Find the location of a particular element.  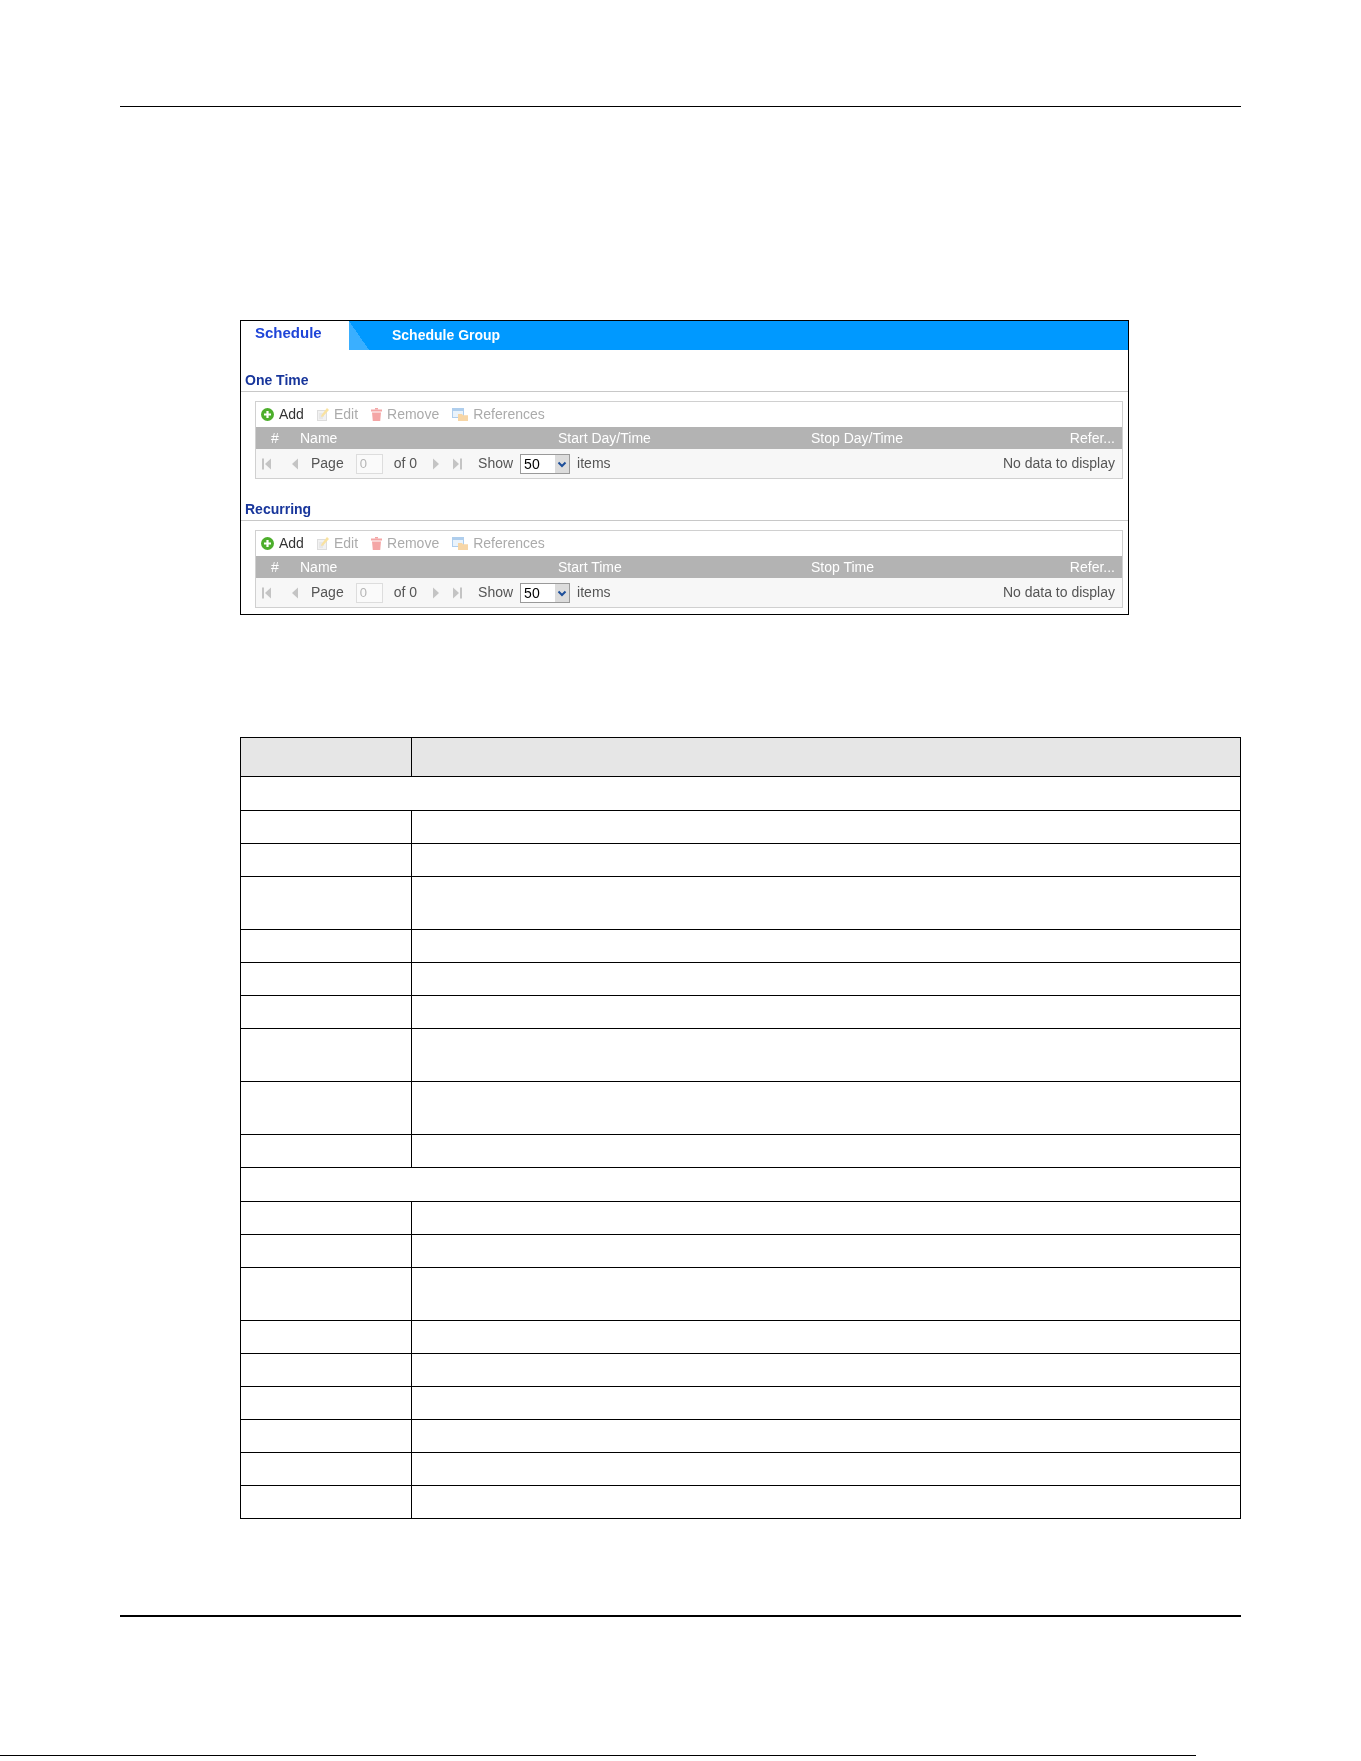

tab: Schedule is located at coordinates (295, 335).